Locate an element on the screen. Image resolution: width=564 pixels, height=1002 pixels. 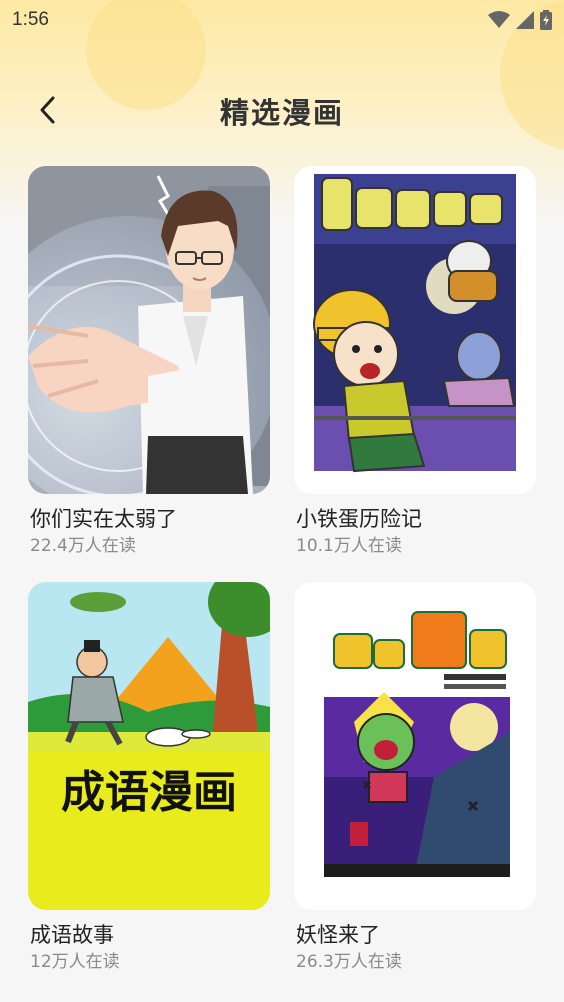
comic-cover-image: 成语漫画 is located at coordinates (149, 746).